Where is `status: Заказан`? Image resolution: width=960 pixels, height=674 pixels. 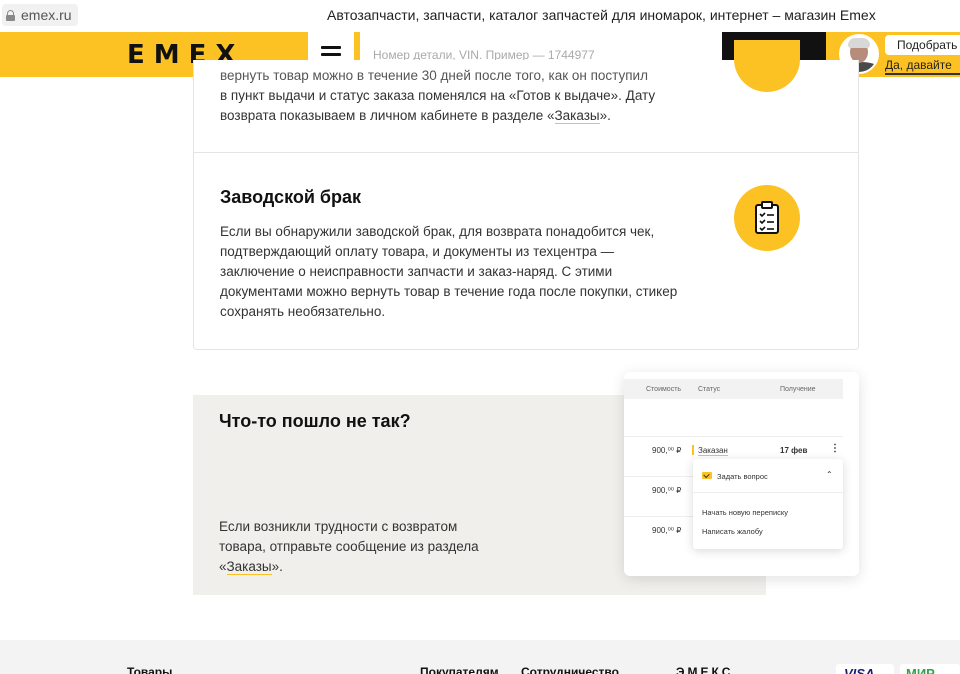
status: Заказан is located at coordinates (713, 451).